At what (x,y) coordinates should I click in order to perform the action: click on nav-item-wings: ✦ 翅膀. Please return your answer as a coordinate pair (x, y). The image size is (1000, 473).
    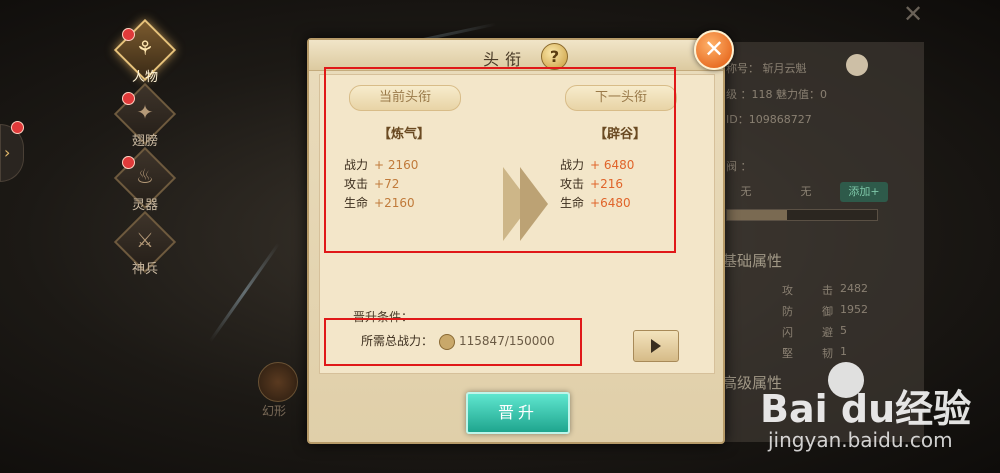
    Looking at the image, I should click on (145, 115).